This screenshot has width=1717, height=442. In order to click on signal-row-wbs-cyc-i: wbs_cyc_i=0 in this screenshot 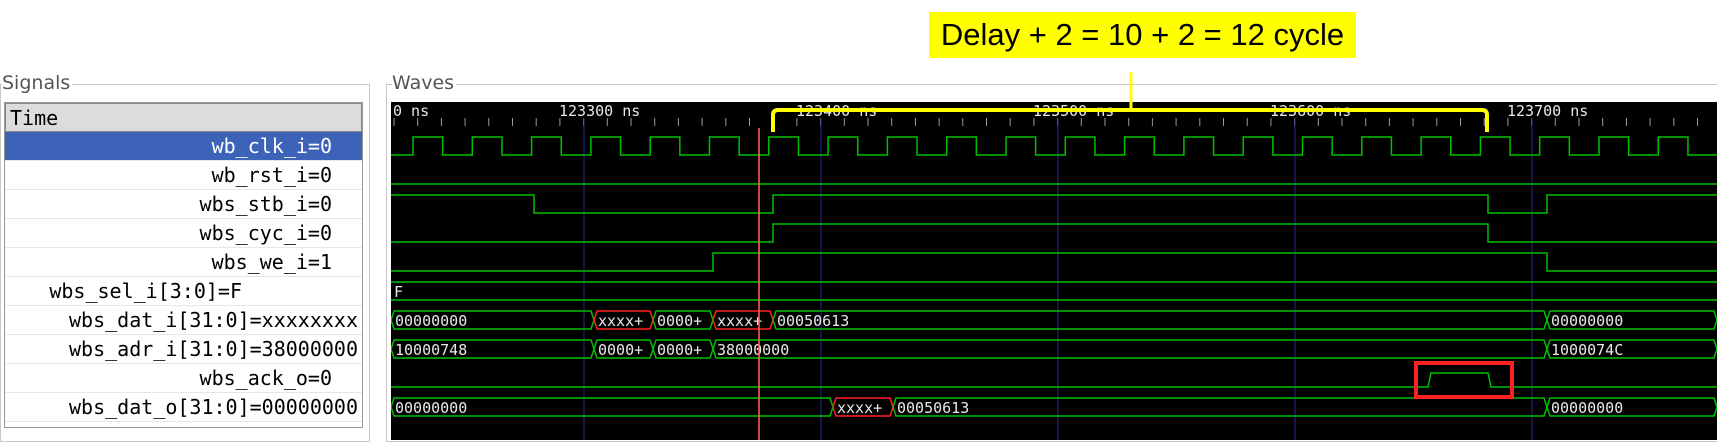, I will do `click(183, 233)`.